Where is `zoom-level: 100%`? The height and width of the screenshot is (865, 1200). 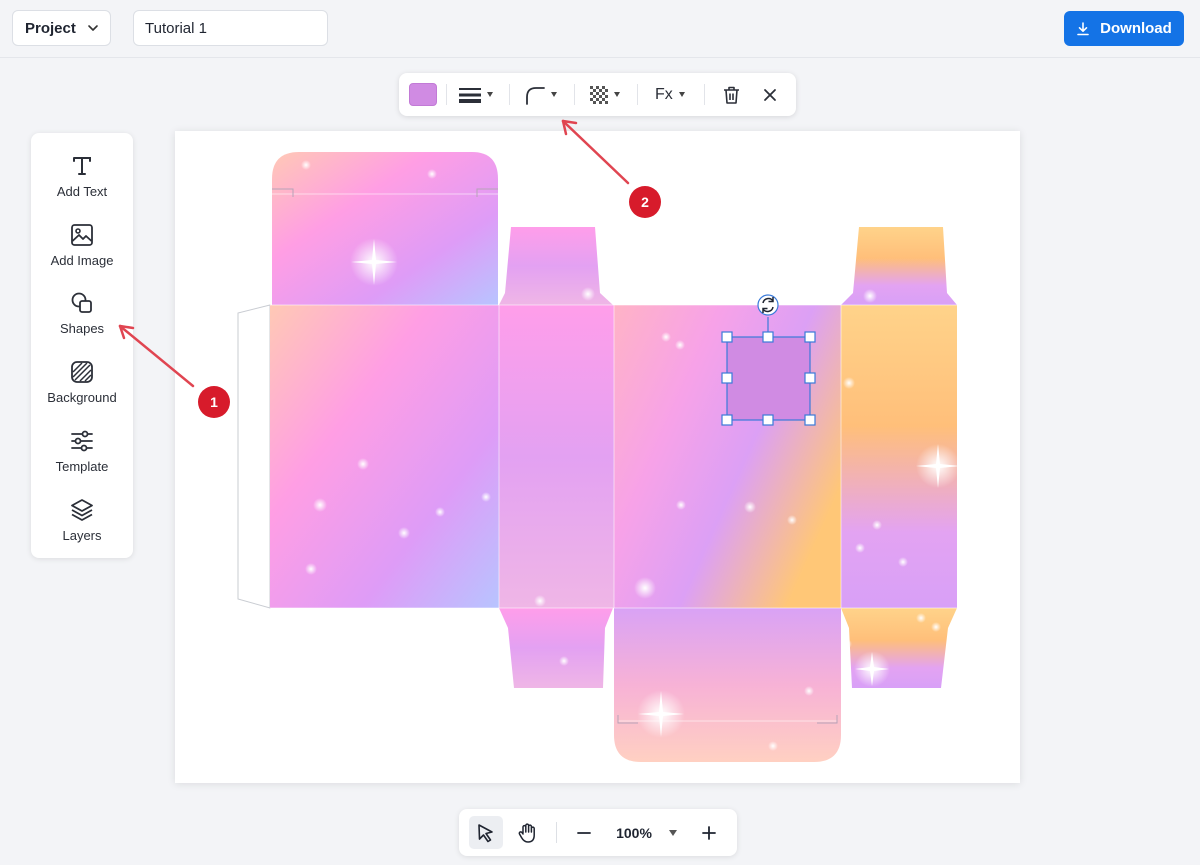
zoom-level: 100% is located at coordinates (634, 832).